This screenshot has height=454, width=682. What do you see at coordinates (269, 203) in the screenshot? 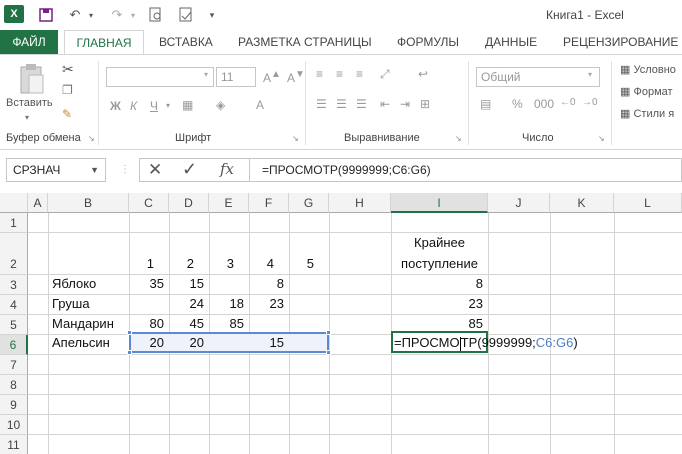
I see `column-header-f: F` at bounding box center [269, 203].